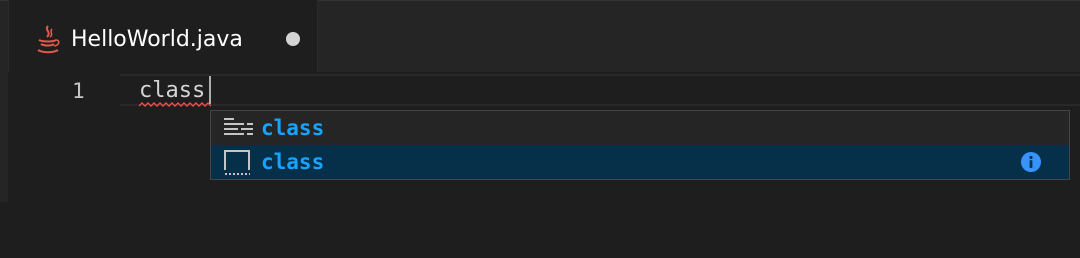 This screenshot has height=258, width=1080. Describe the element at coordinates (172, 90) in the screenshot. I see `code-line-text: class` at that location.